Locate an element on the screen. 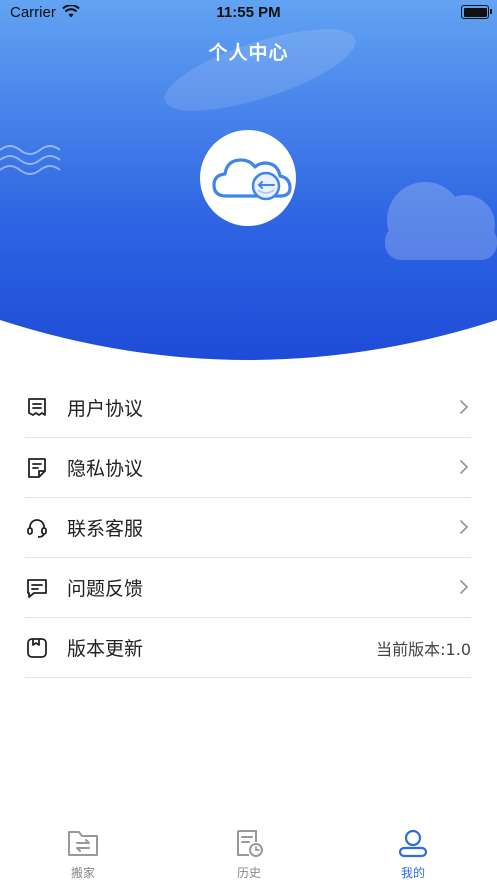 Image resolution: width=497 pixels, height=883 pixels. cloud-logo-icon is located at coordinates (252, 179).